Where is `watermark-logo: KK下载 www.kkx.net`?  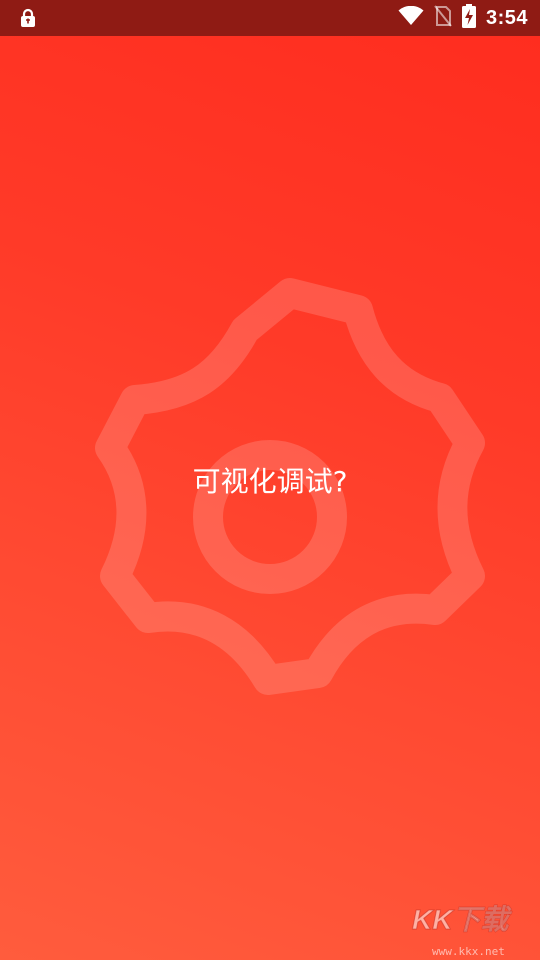
watermark-logo: KK下载 www.kkx.net is located at coordinates (471, 928).